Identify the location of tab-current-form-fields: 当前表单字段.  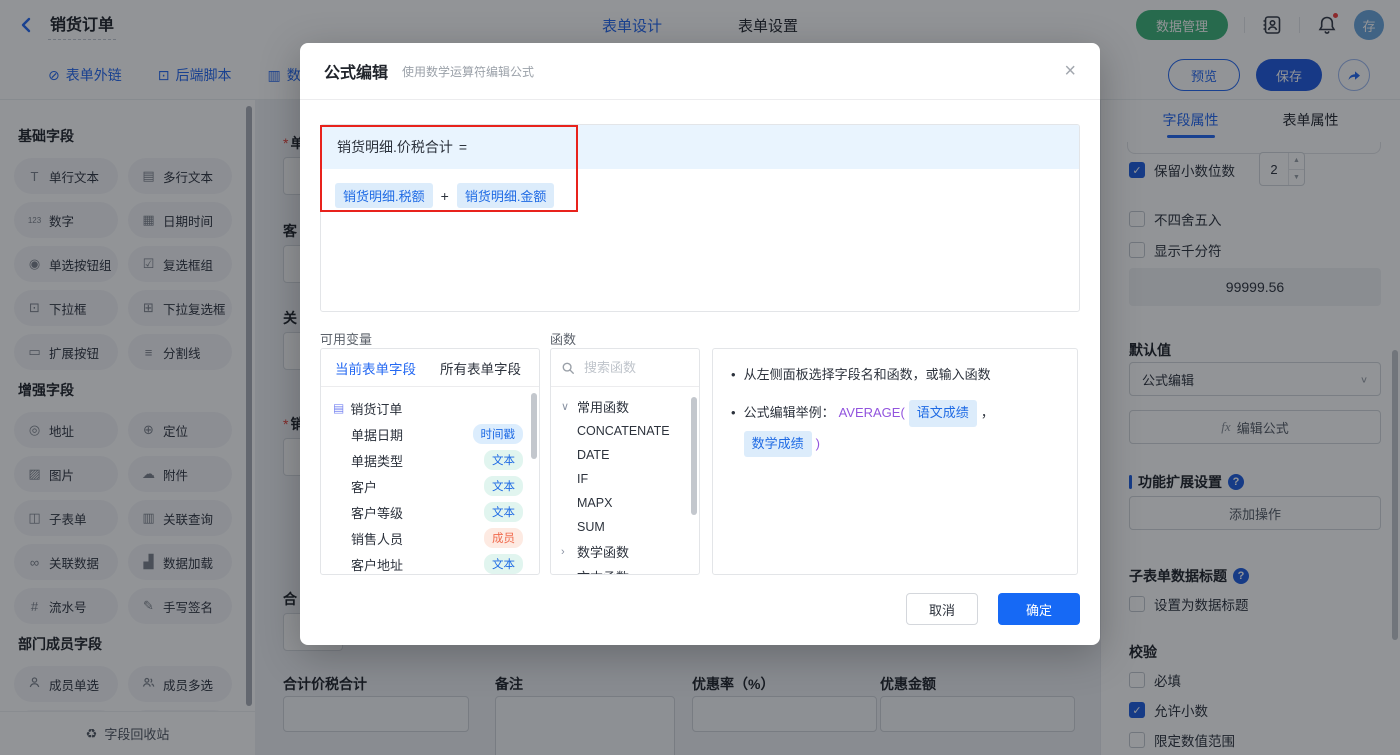
(375, 368).